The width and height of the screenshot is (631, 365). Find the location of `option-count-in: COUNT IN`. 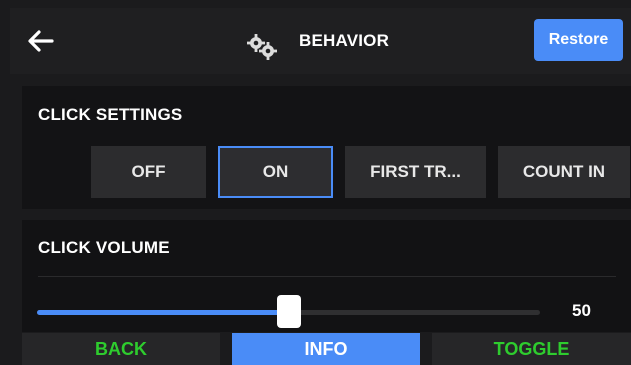

option-count-in: COUNT IN is located at coordinates (564, 172).